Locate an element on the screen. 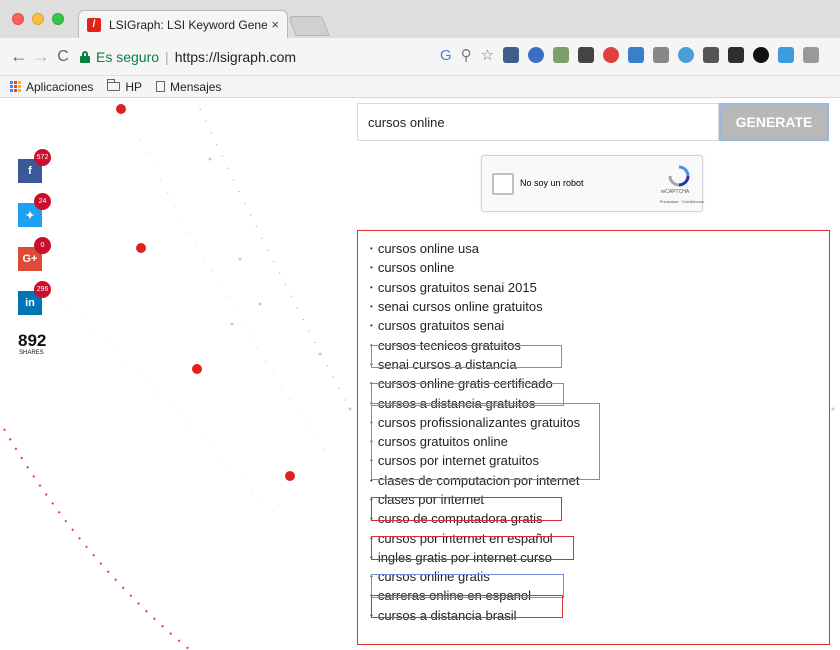 This screenshot has width=840, height=650. keyword-item: clases por internet is located at coordinates (475, 499).